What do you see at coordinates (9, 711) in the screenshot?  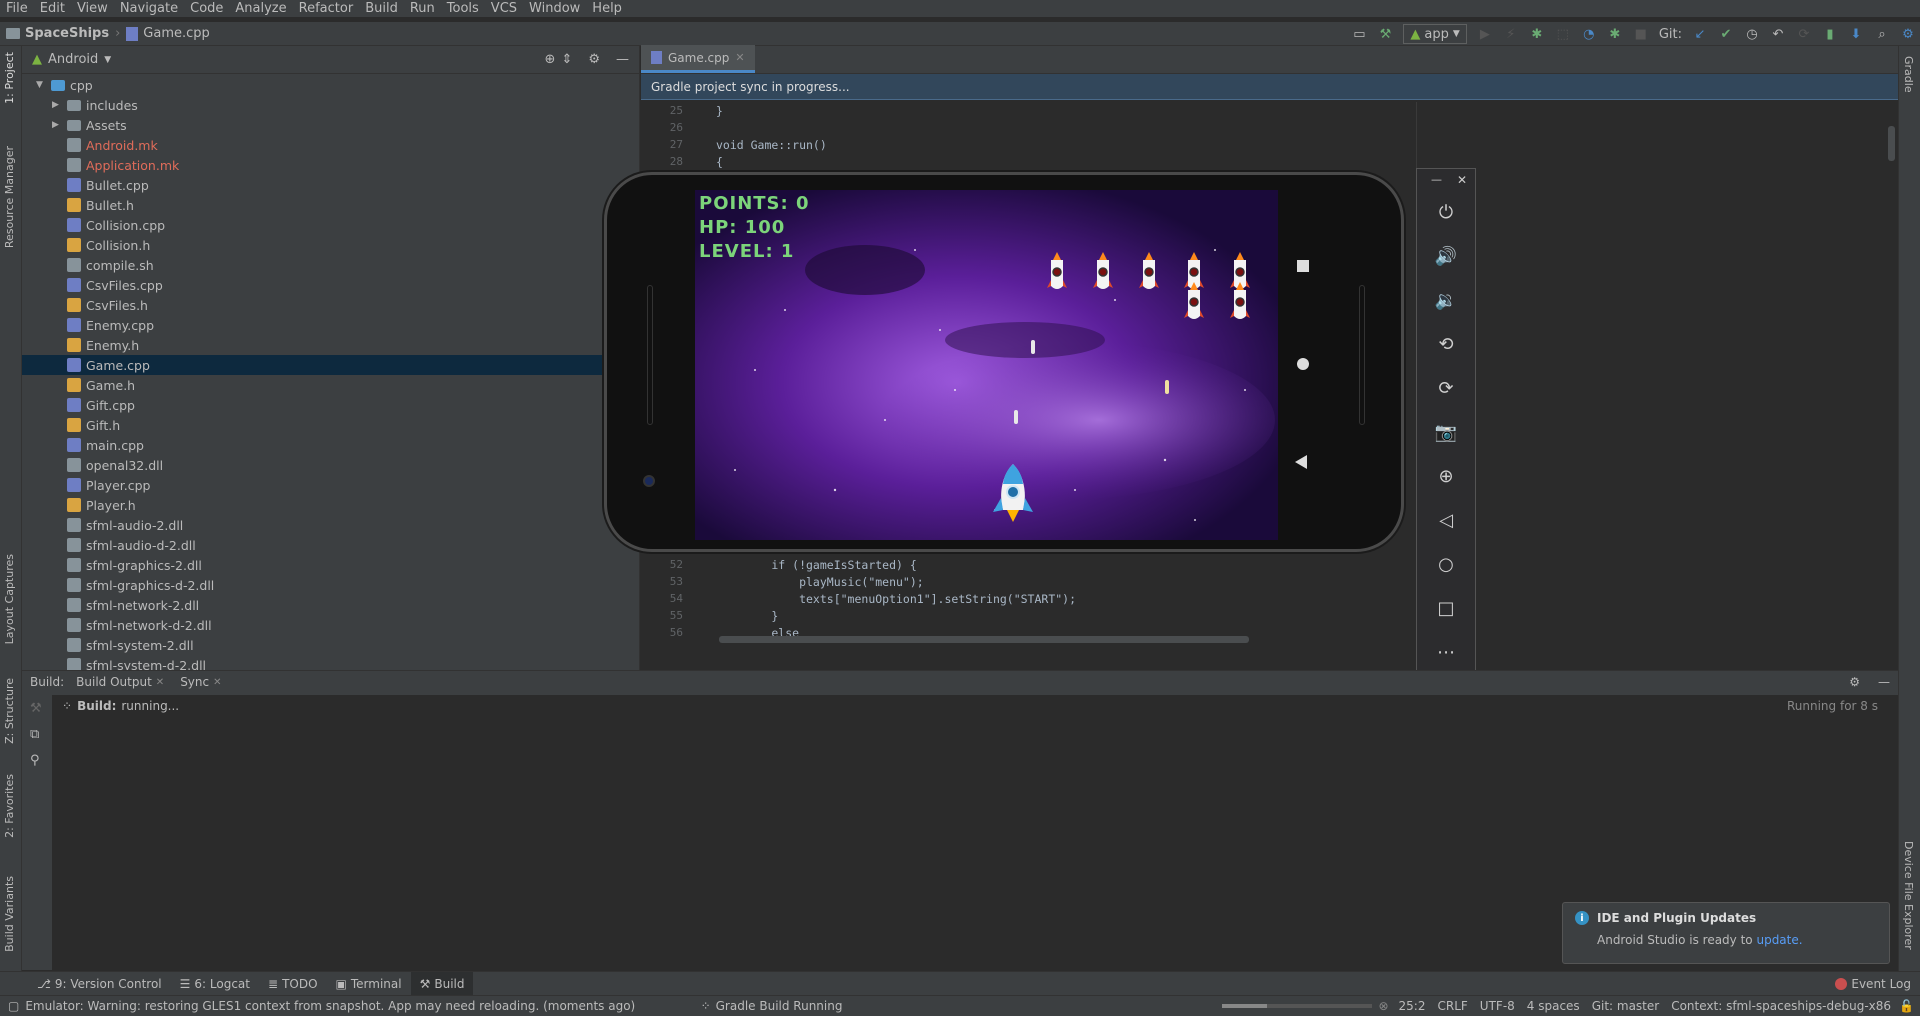 I see `tab-structure: Z: Structure` at bounding box center [9, 711].